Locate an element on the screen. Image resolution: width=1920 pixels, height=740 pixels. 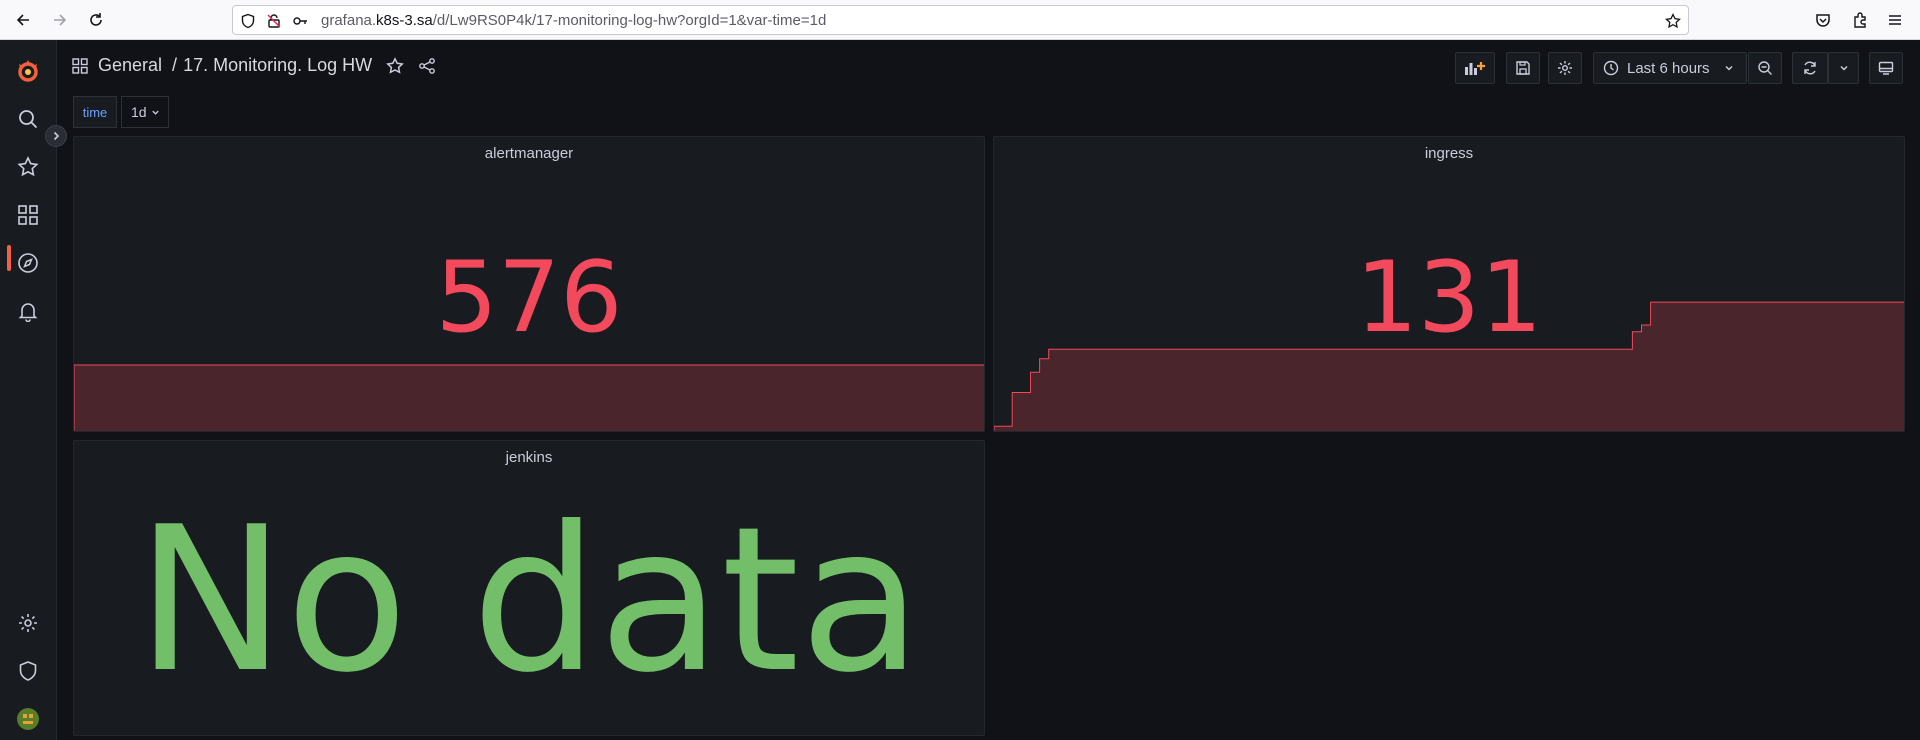
dashboard-grid-icon is located at coordinates (80, 65).